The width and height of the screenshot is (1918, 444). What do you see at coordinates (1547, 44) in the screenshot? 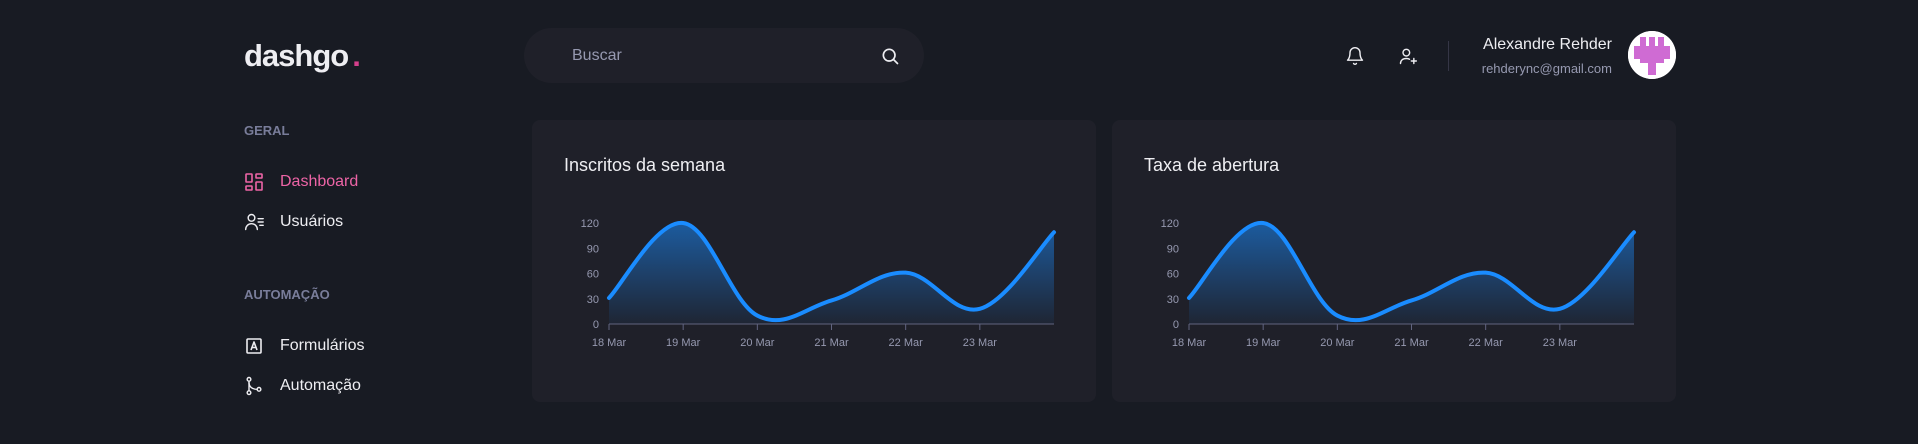
I see `profile-name: Alexandre Rehder` at bounding box center [1547, 44].